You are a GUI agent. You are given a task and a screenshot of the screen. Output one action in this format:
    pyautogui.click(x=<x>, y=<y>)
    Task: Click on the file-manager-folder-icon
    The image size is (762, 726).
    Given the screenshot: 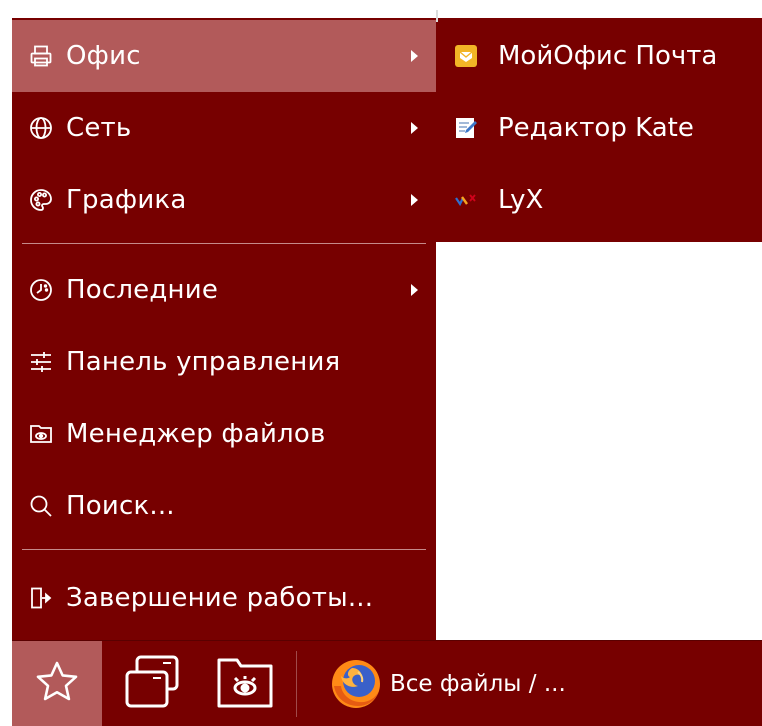 What is the action you would take?
    pyautogui.click(x=245, y=684)
    